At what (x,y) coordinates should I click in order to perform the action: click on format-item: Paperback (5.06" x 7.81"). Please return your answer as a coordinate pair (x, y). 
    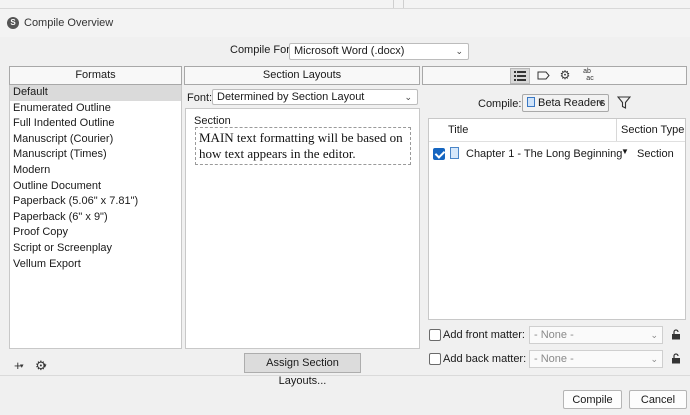
    Looking at the image, I should click on (95, 202).